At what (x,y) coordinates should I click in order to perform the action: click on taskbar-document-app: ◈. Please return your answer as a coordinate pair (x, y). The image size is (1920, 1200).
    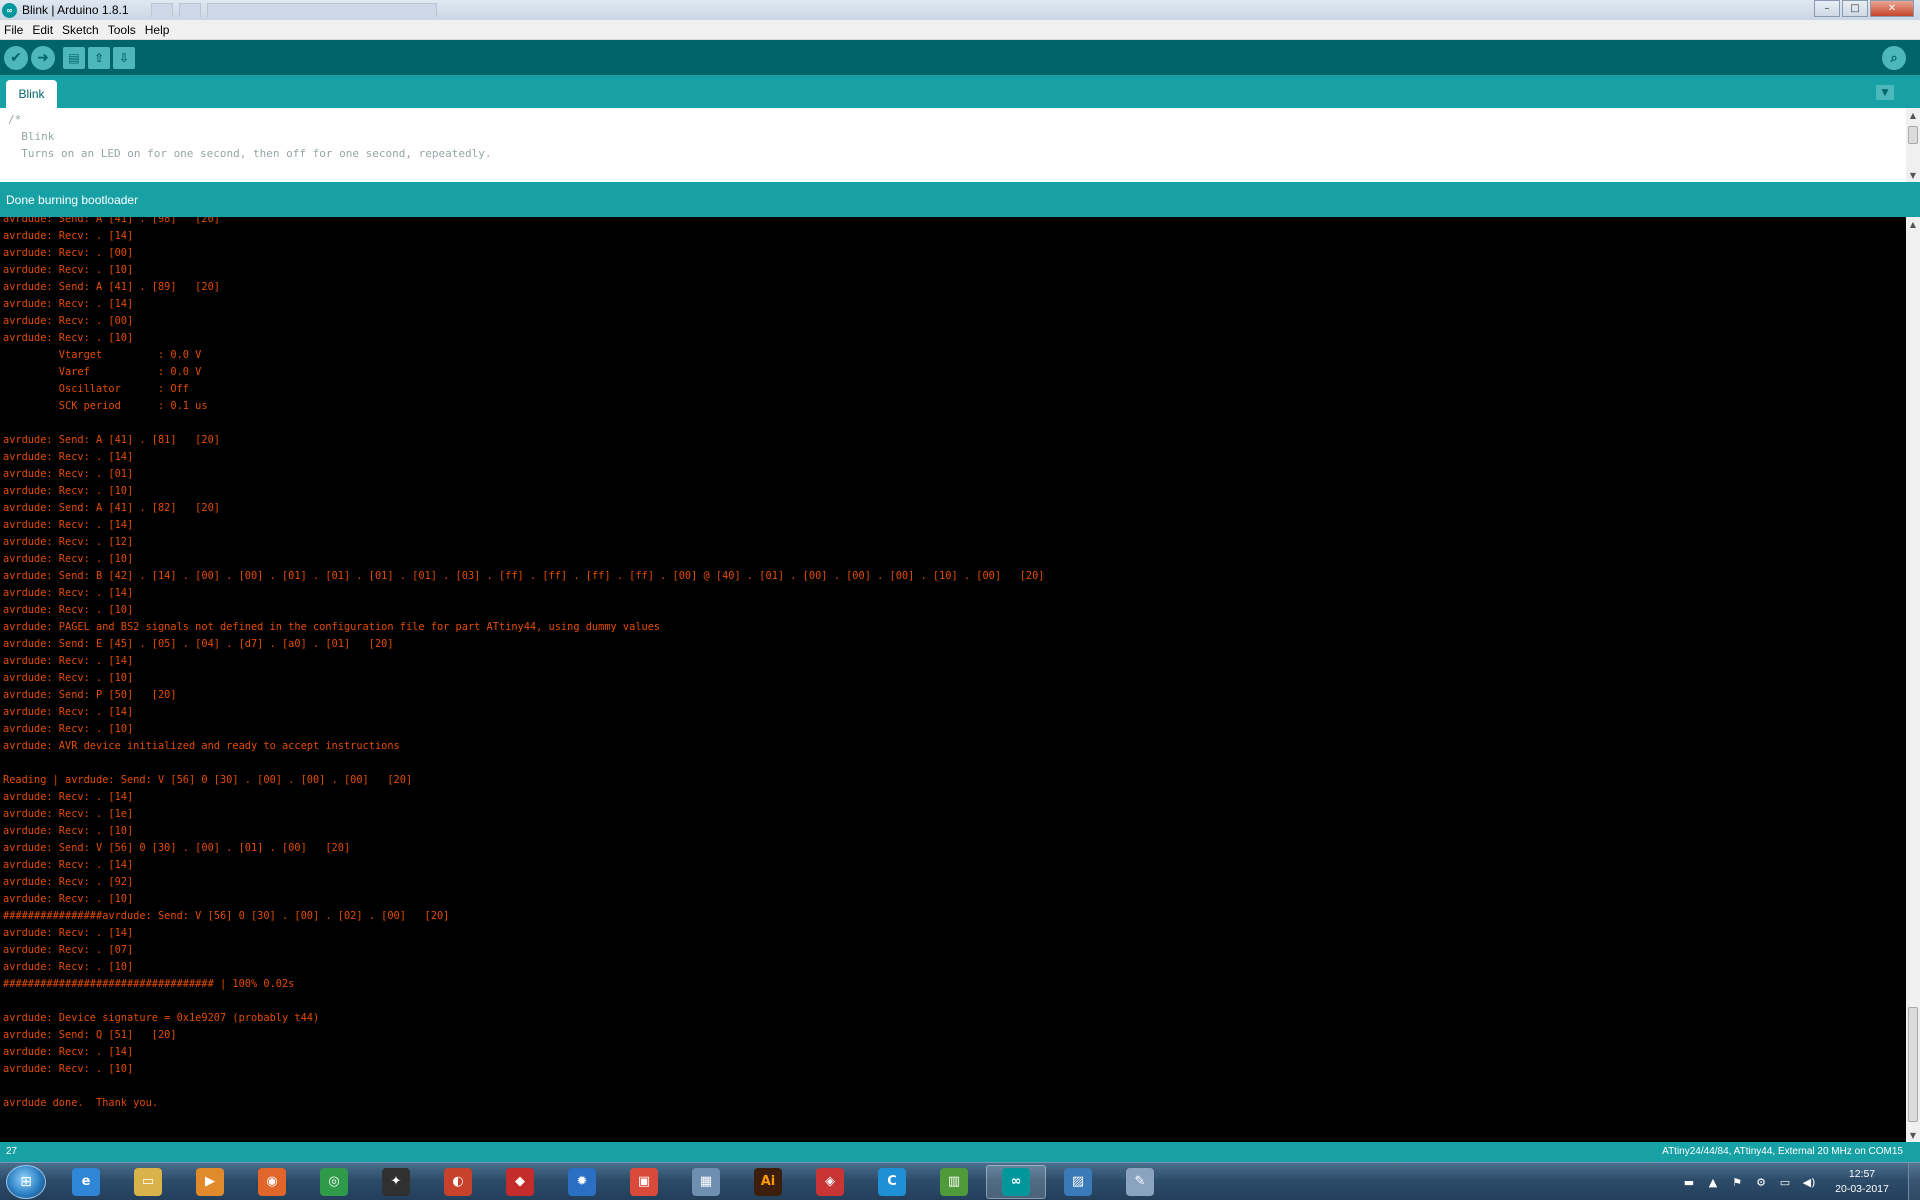
    Looking at the image, I should click on (830, 1182).